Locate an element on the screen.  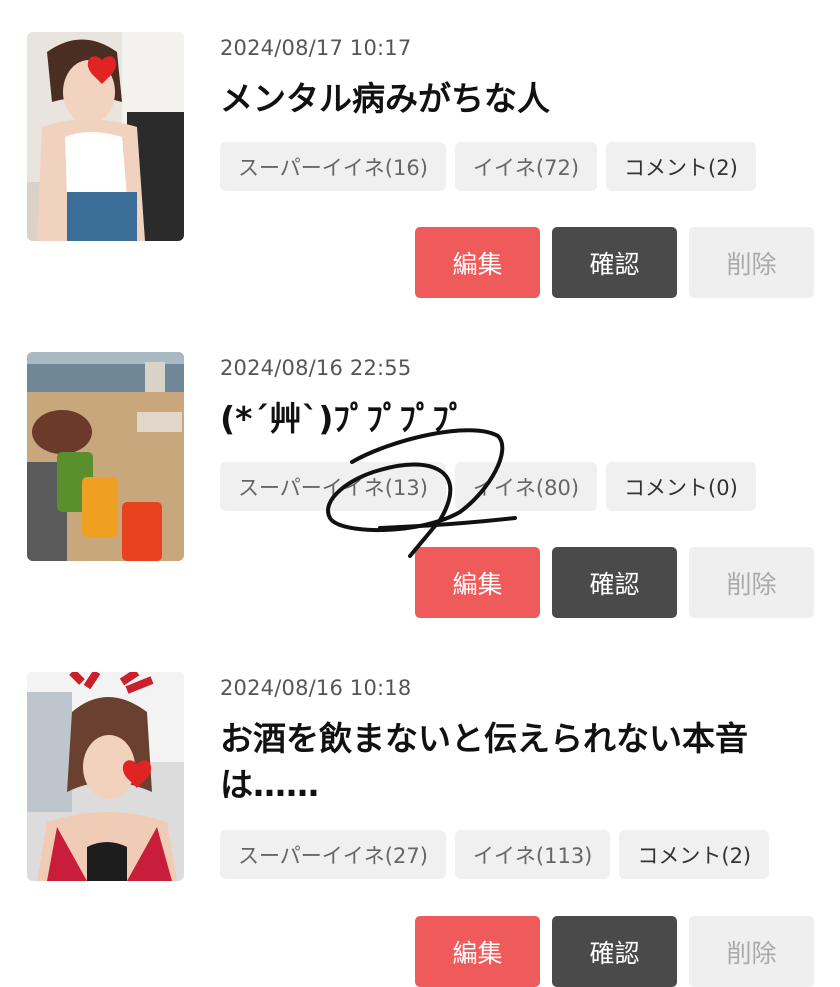
like-count: イイネ(113) is located at coordinates (532, 854).